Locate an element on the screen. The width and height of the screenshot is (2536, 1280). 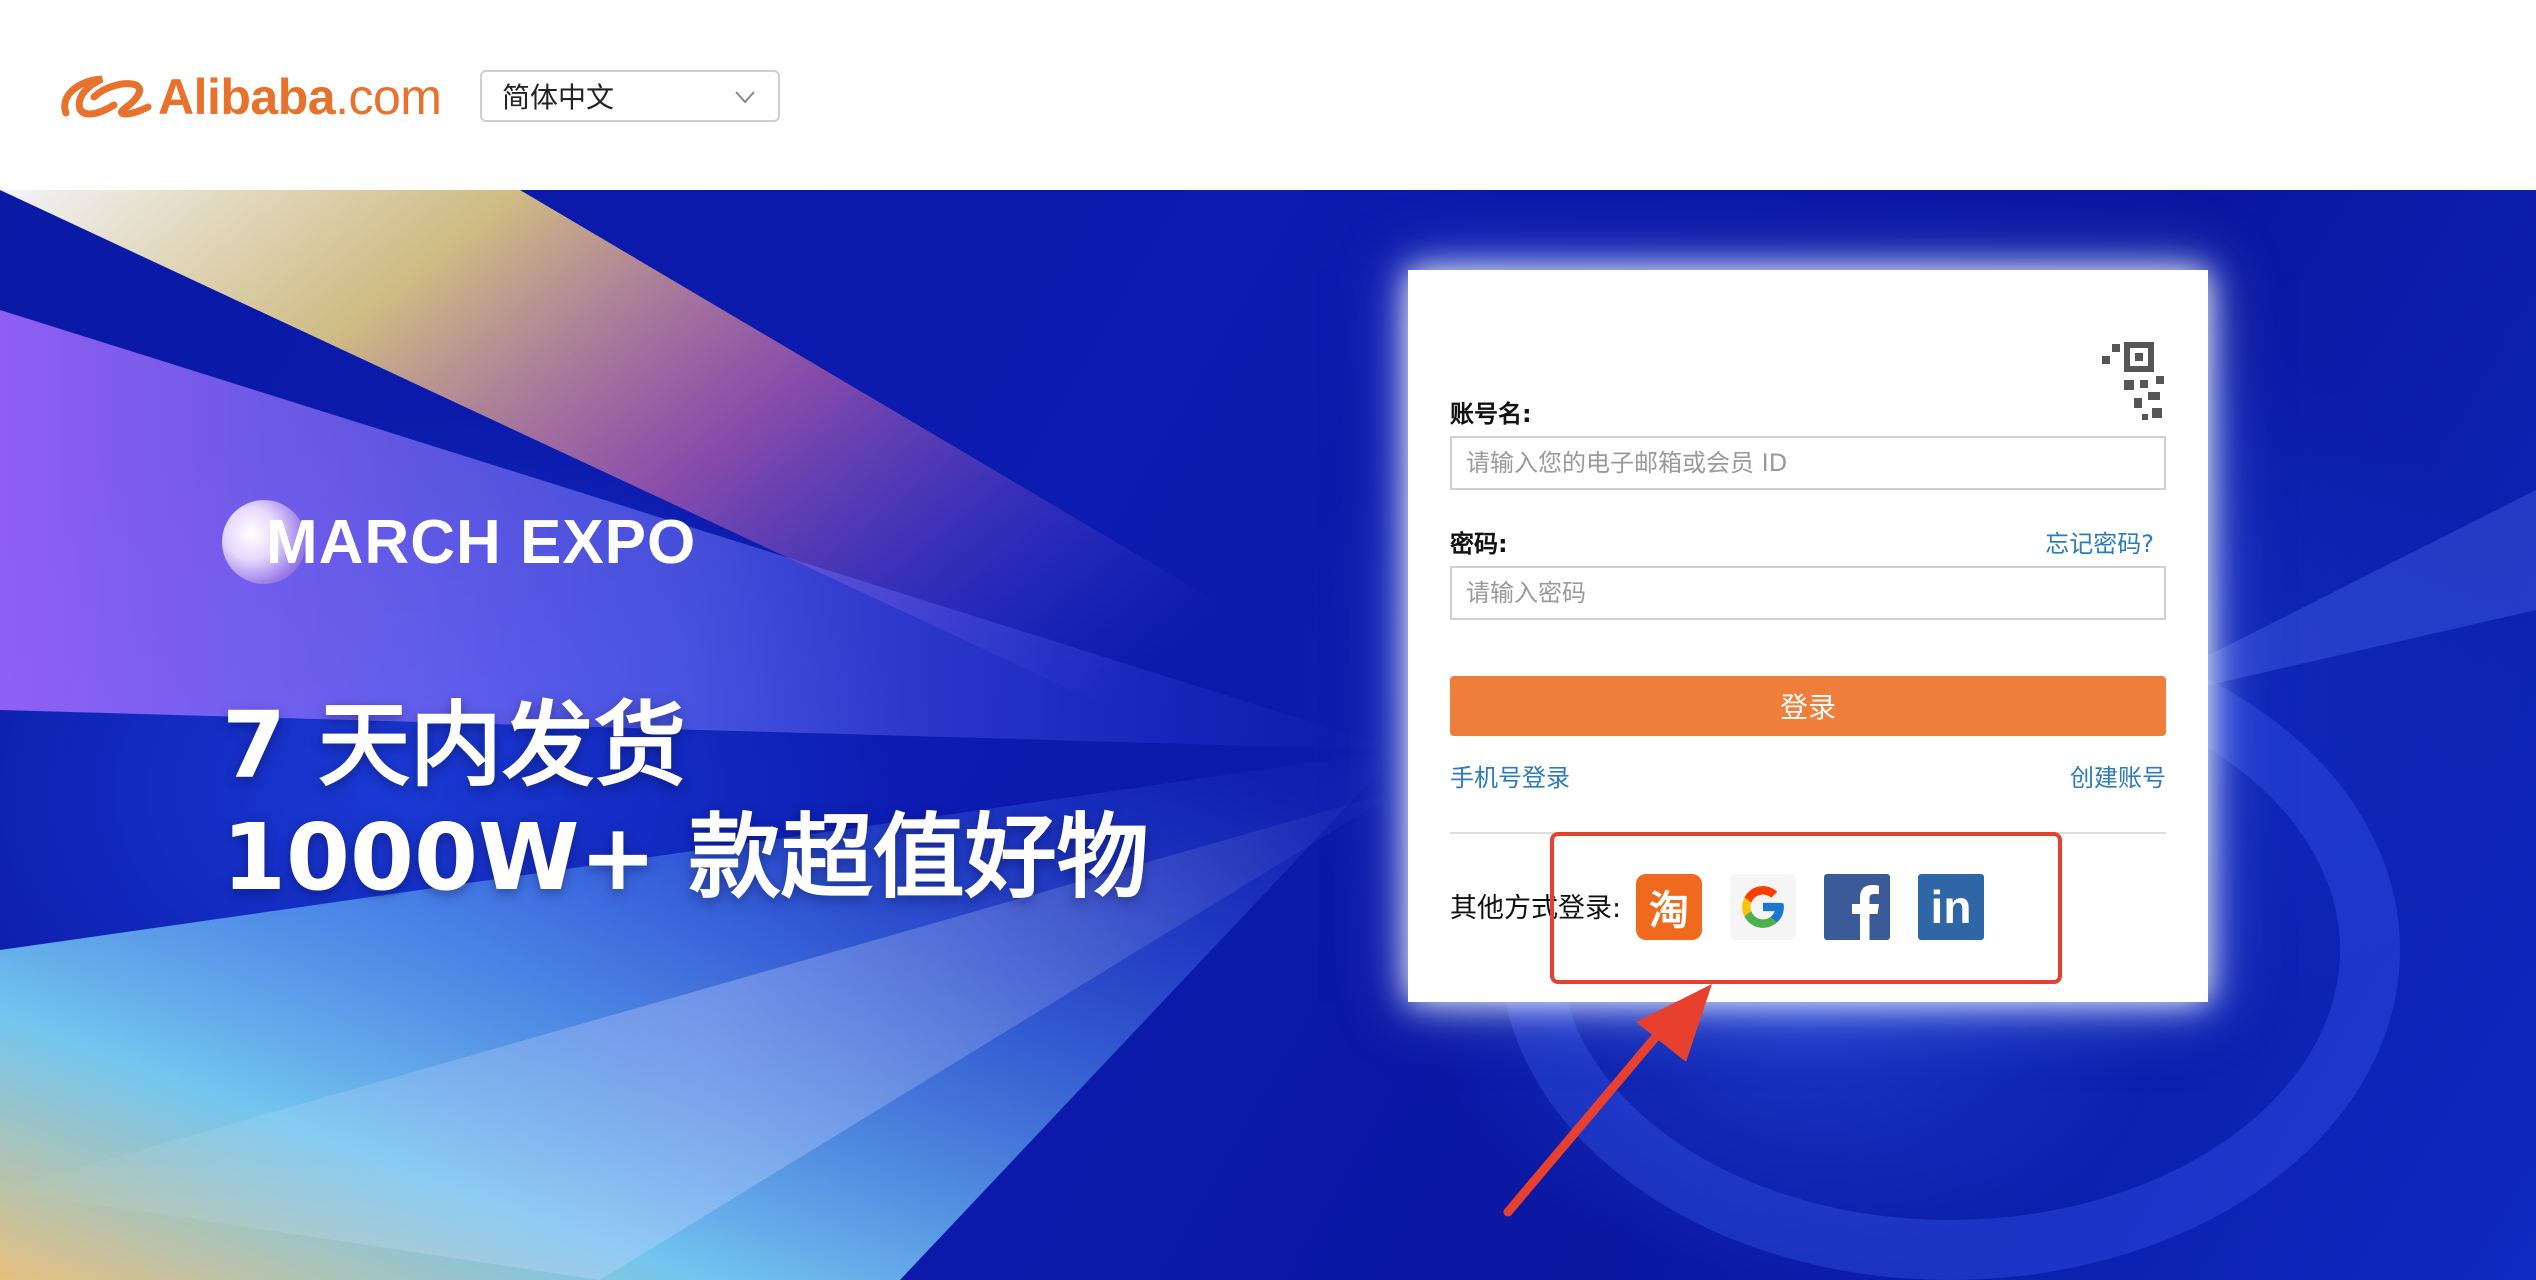
google-login-button is located at coordinates (1763, 907).